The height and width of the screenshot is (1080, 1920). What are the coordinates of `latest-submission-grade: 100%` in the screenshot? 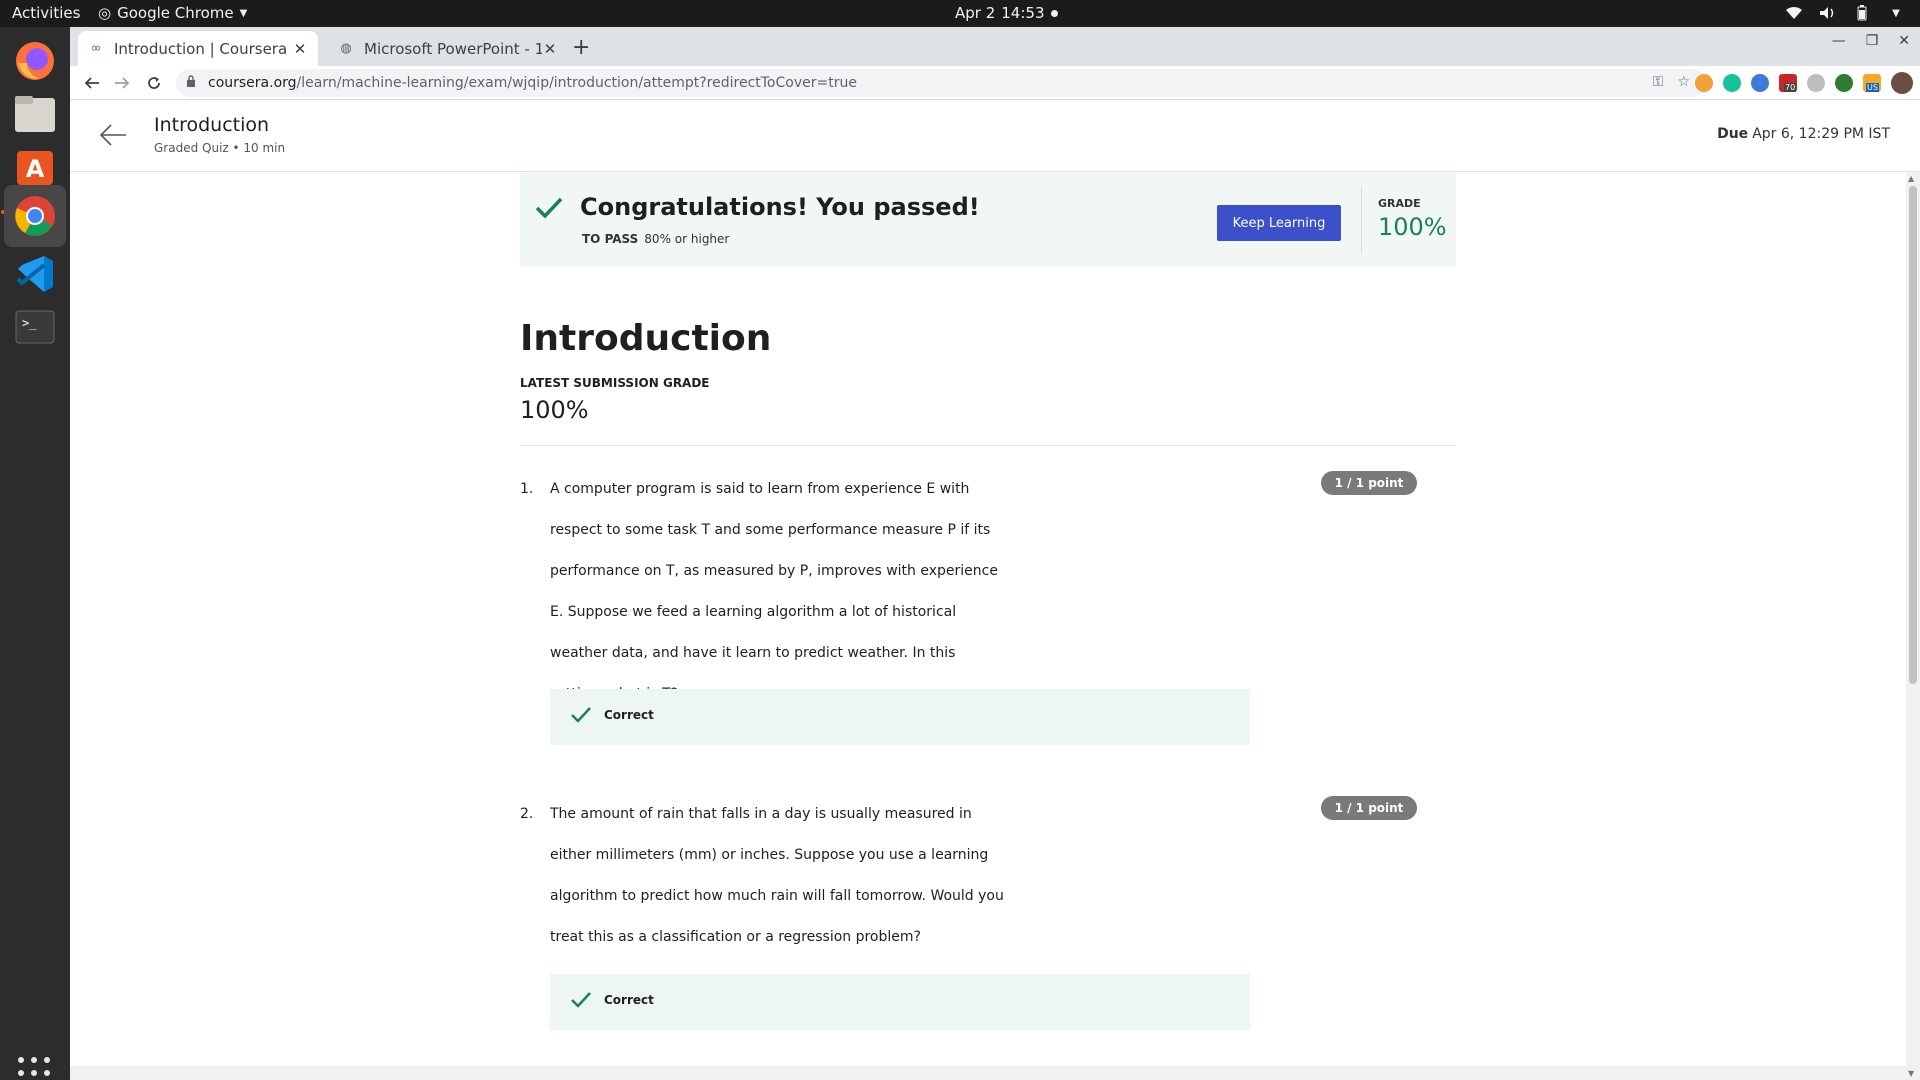 It's located at (554, 410).